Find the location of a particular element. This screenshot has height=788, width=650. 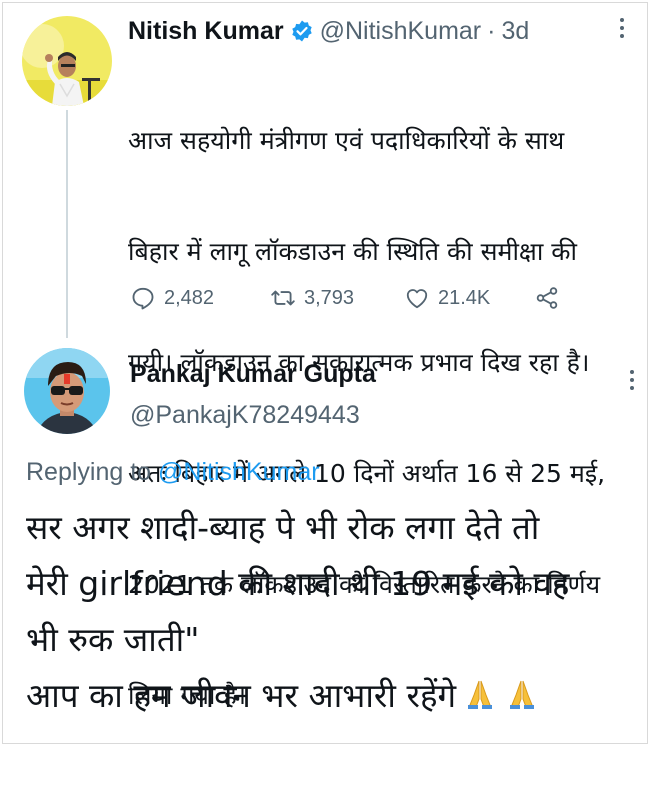

like-button: 21.4K is located at coordinates (469, 298).